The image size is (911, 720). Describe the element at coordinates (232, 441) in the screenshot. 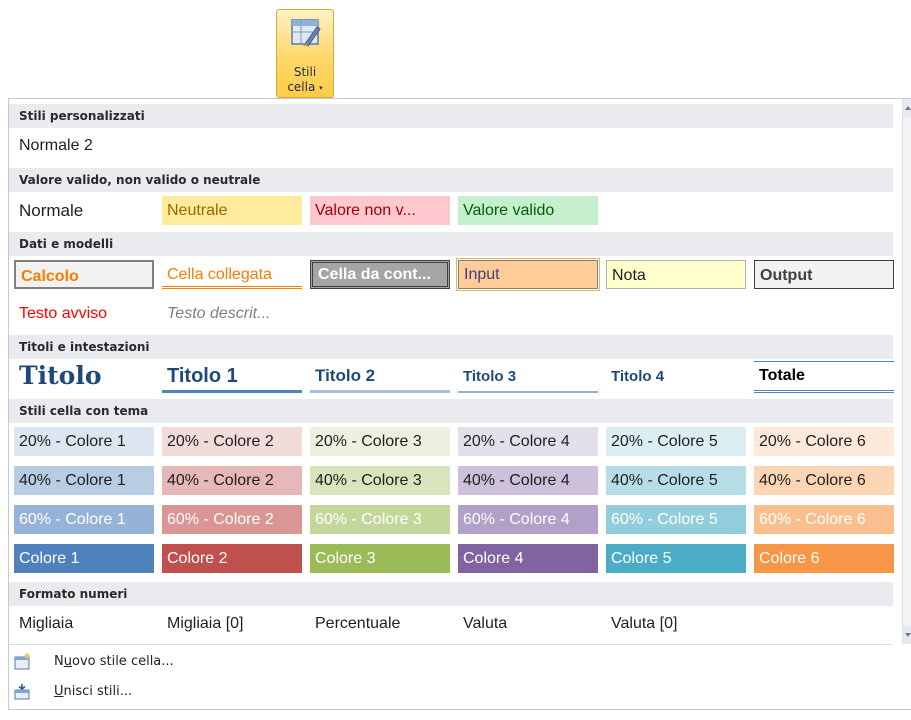

I see `style-20-colore-2: 20% - Colore 2` at that location.